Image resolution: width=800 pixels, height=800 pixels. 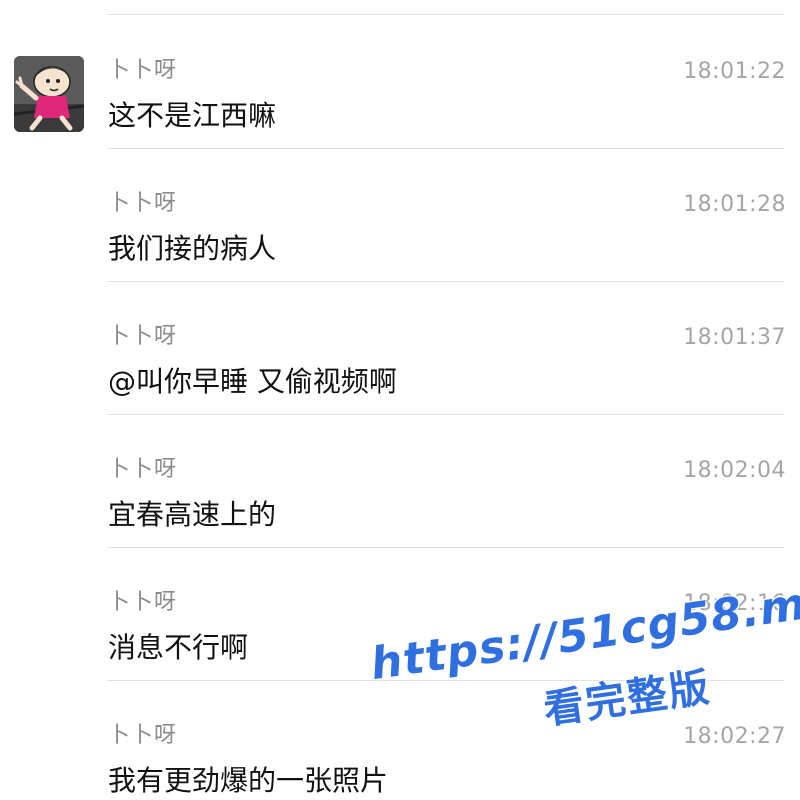 I want to click on message-text: 我们接的病人, so click(x=192, y=248).